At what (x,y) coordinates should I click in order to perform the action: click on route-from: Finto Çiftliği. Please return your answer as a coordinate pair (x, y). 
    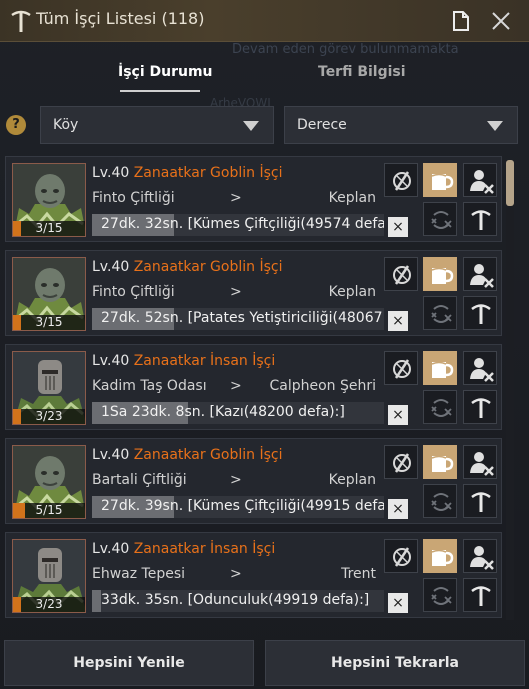
    Looking at the image, I should click on (133, 292).